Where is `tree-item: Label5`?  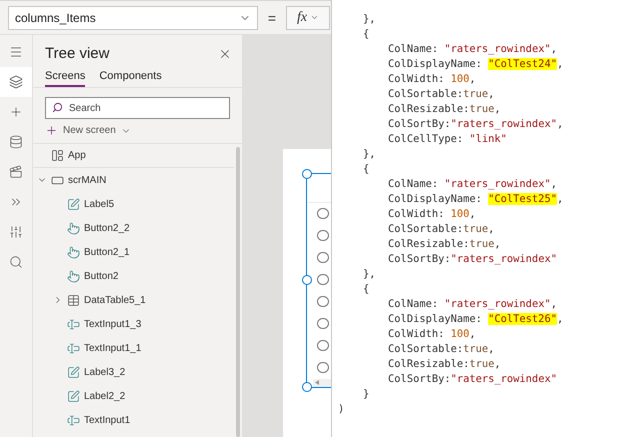 tree-item: Label5 is located at coordinates (133, 204).